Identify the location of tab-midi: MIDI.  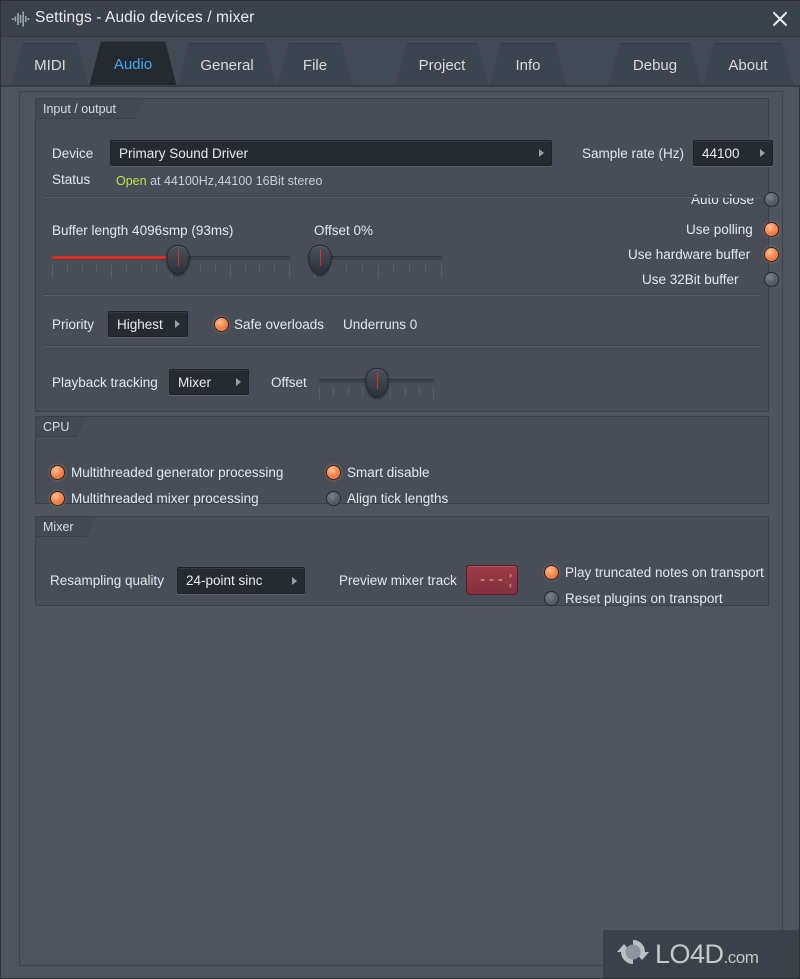
(50, 65).